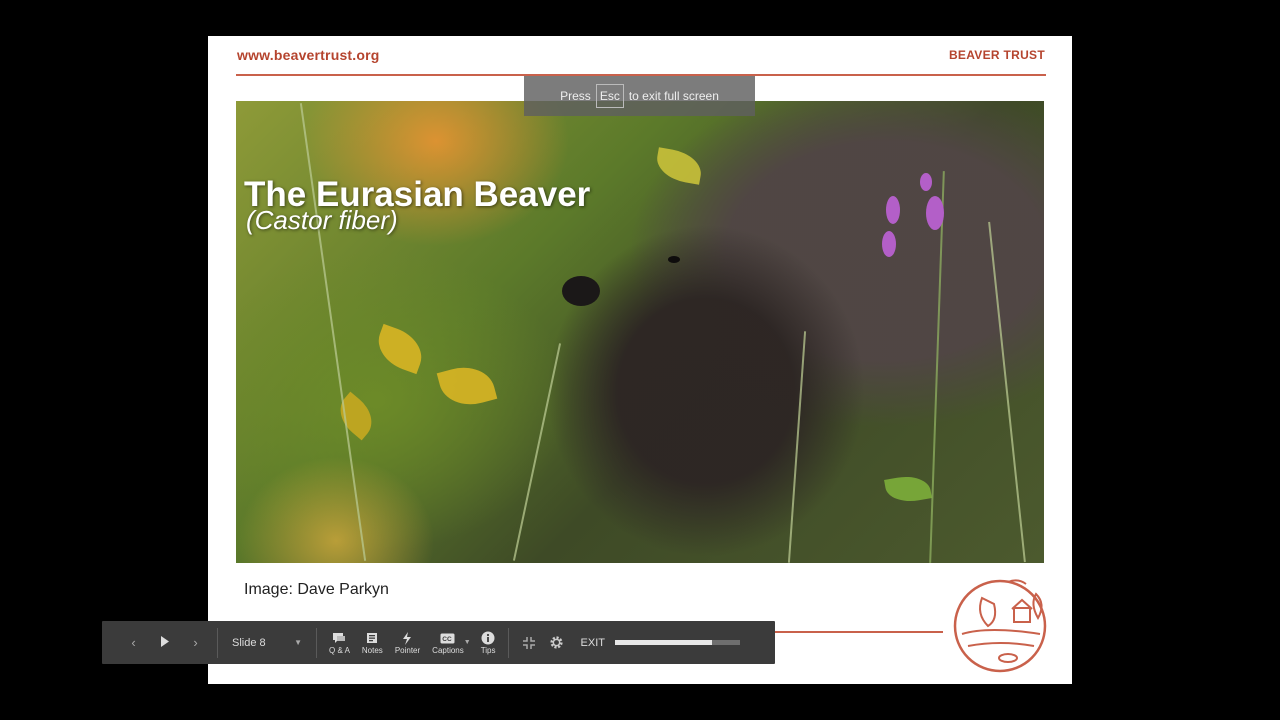 Image resolution: width=1280 pixels, height=720 pixels. I want to click on slide-number: Slide 8, so click(249, 642).